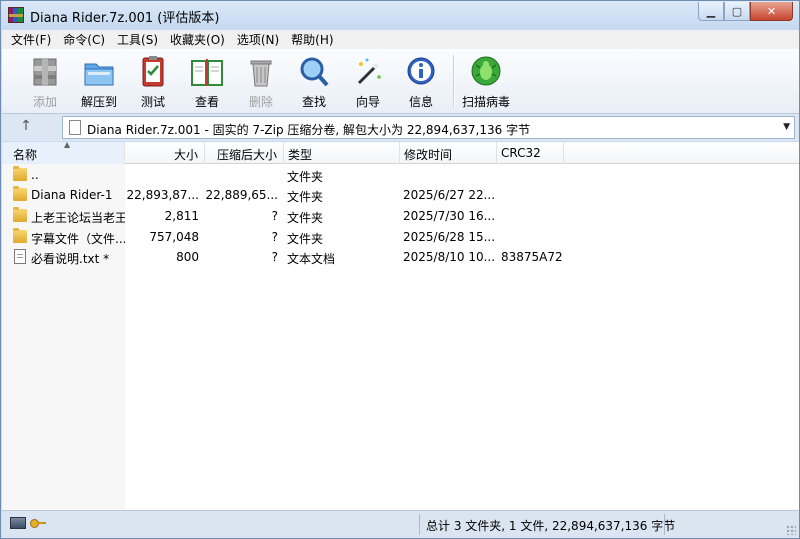 The image size is (800, 539). I want to click on archive-file-icon, so click(75, 127).